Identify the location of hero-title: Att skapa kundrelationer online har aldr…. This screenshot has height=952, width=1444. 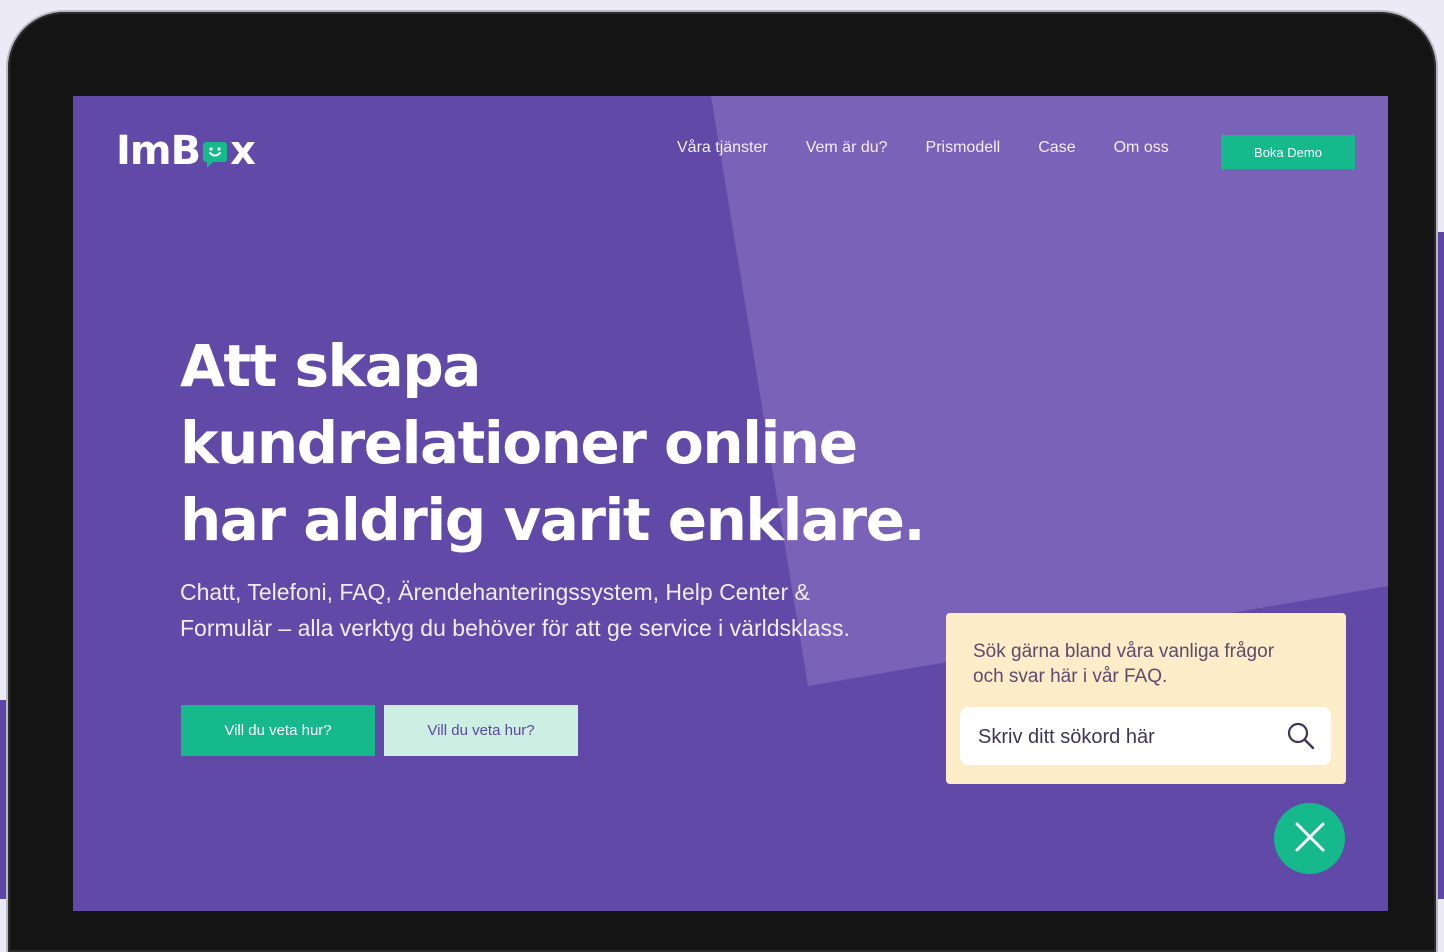
(553, 443).